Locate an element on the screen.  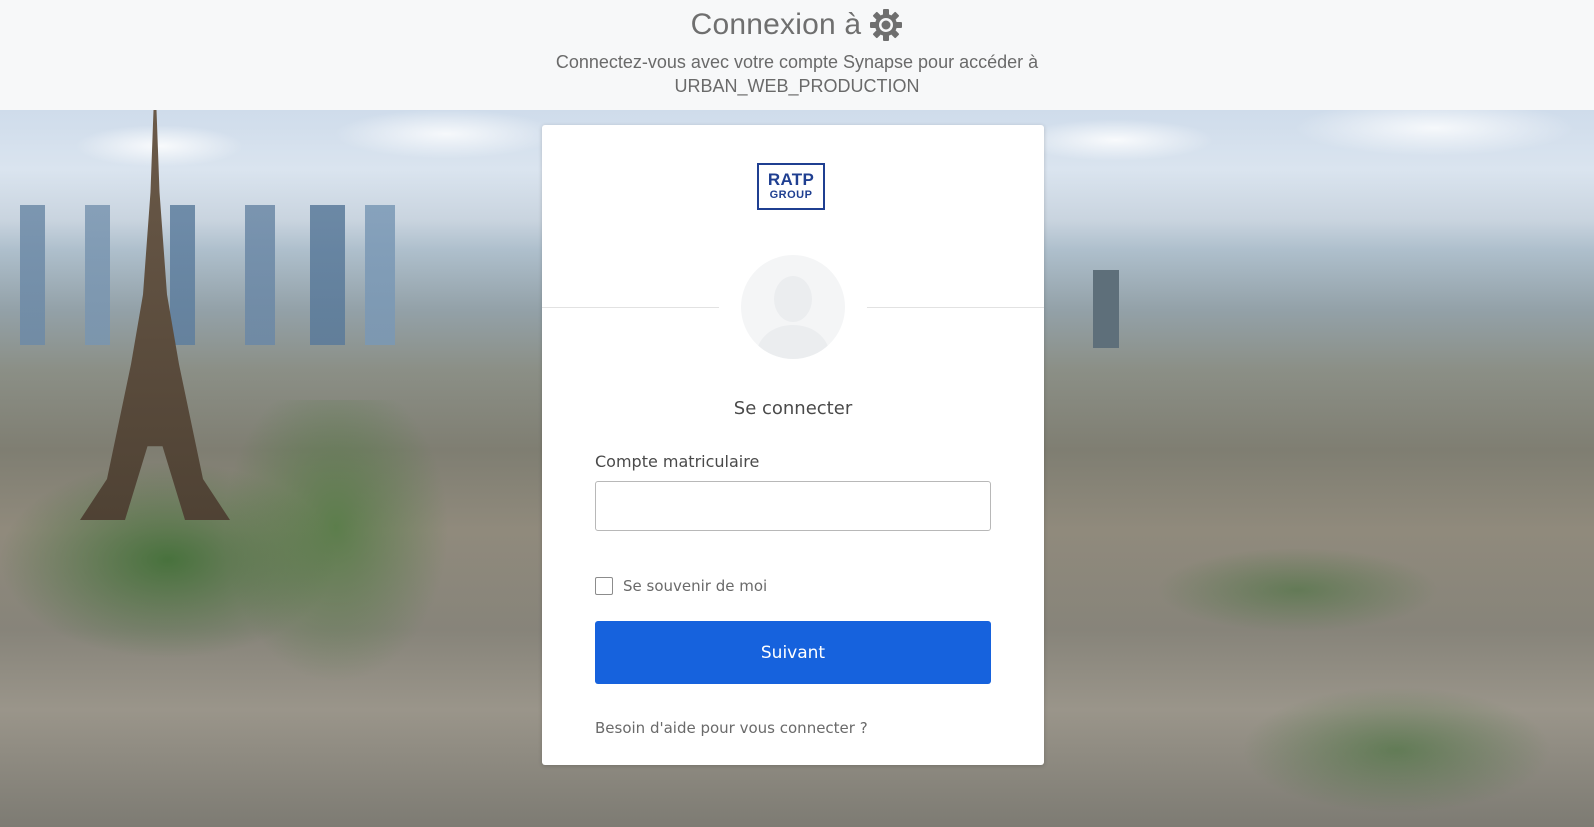
page-title: Connexion à is located at coordinates (797, 25).